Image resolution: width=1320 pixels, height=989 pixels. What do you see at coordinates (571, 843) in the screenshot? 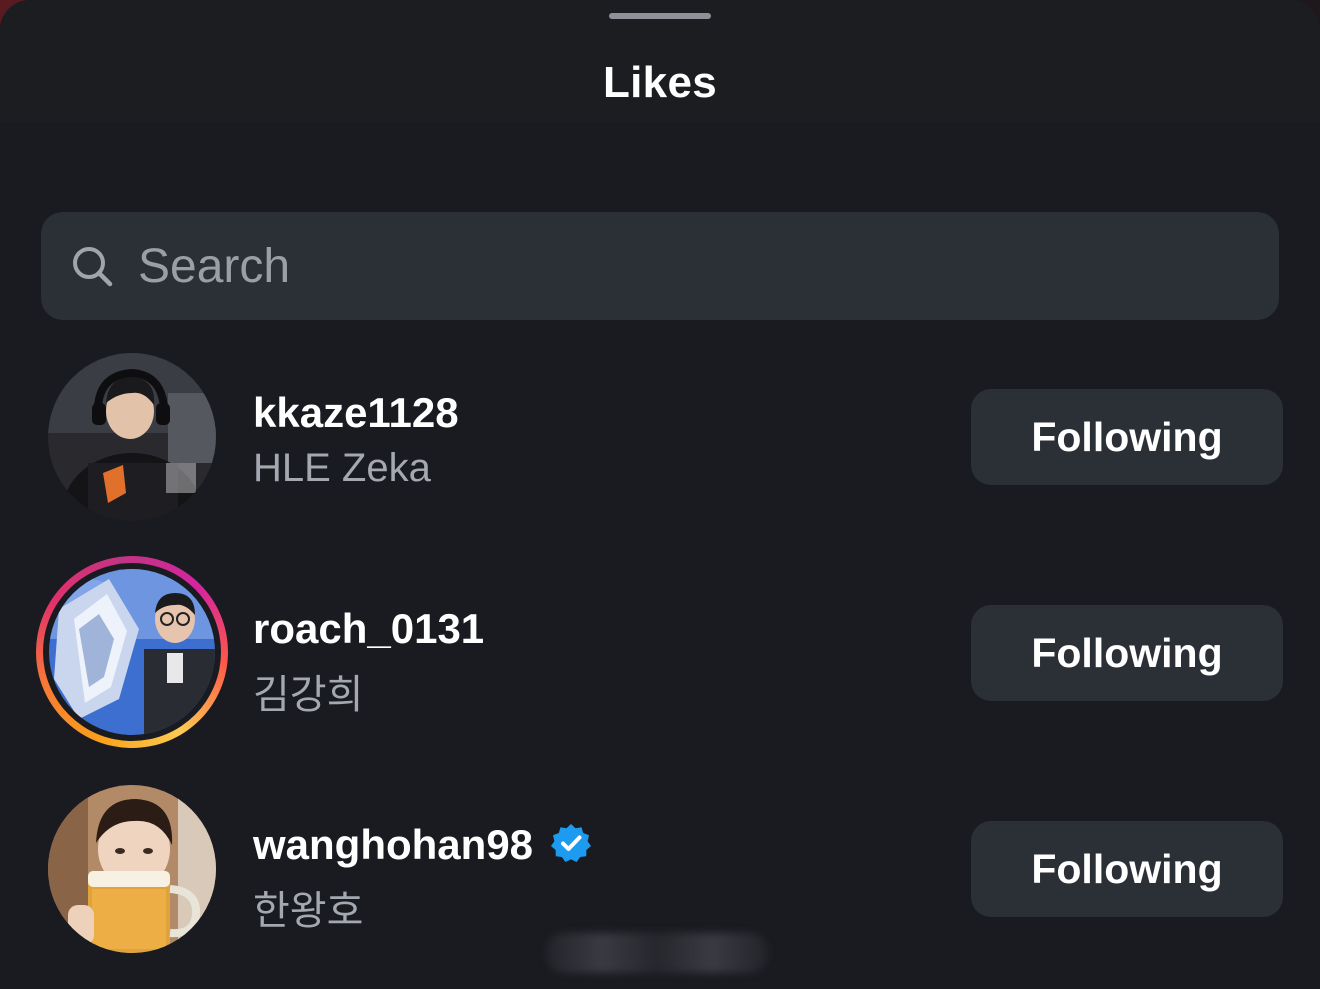
I see `verified-badge-icon` at bounding box center [571, 843].